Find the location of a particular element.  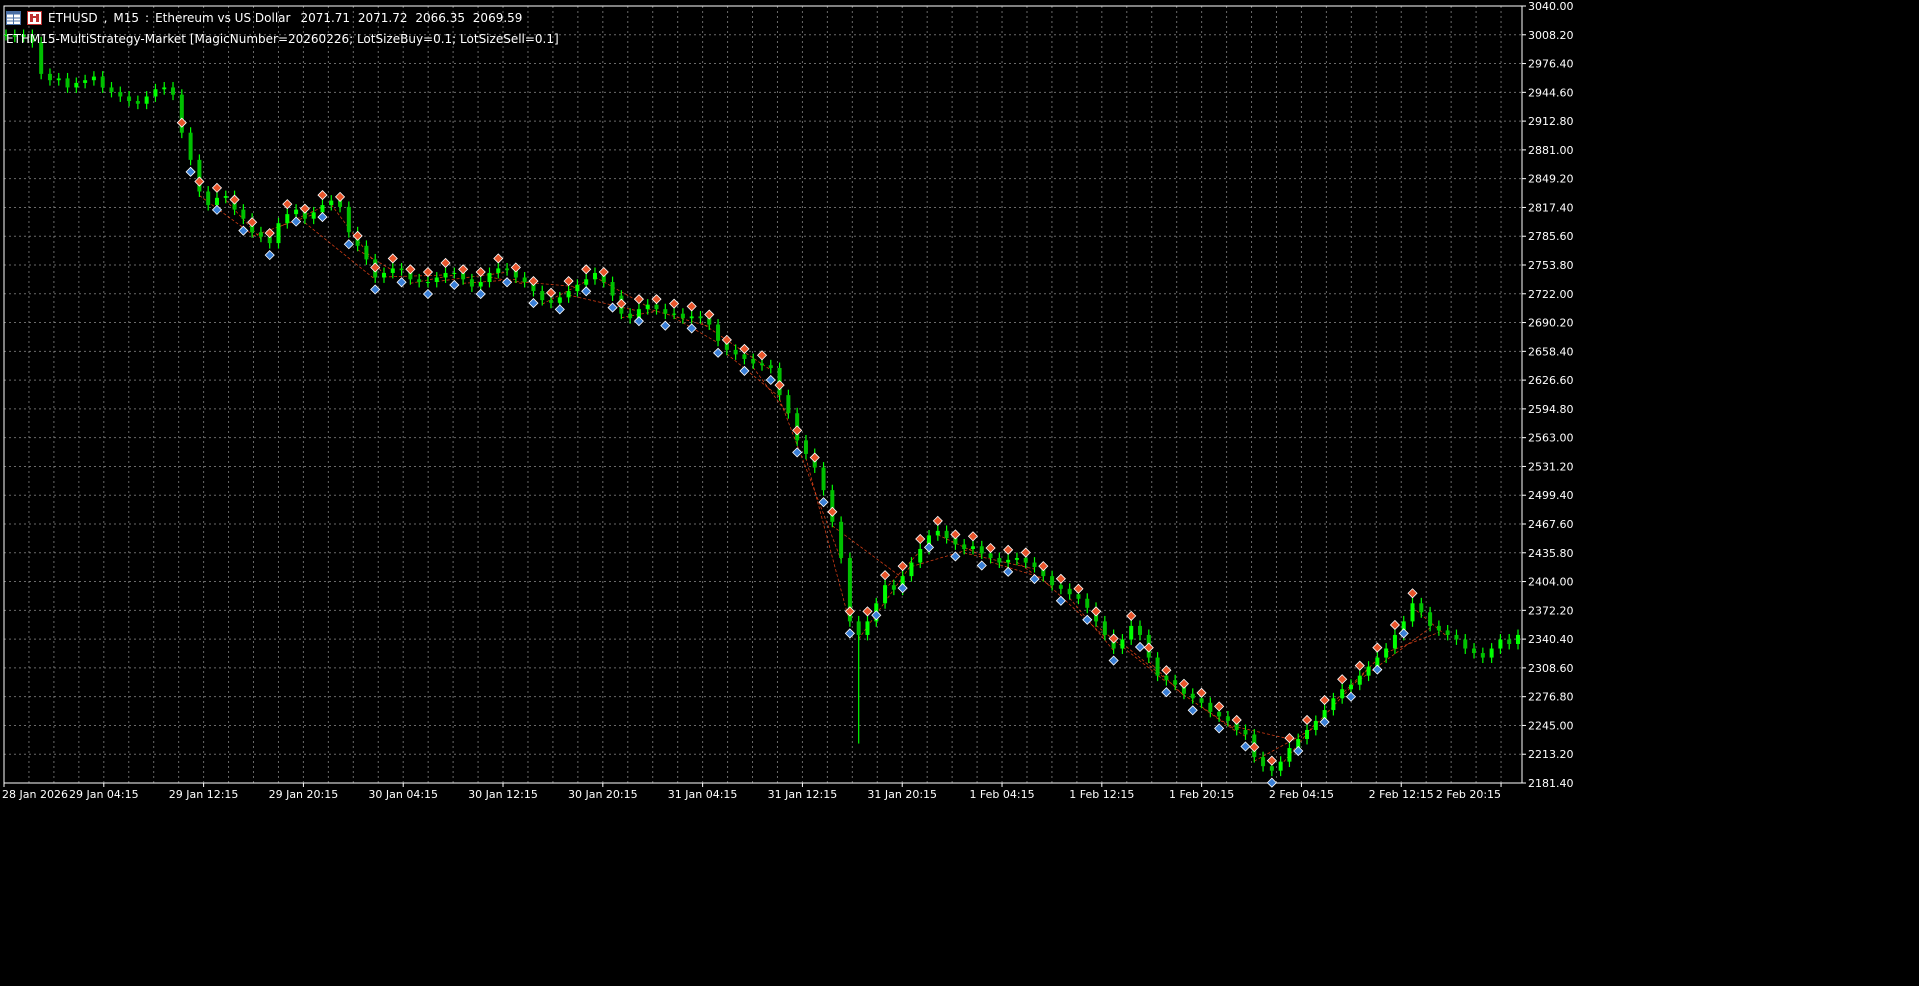

open-value: 2071.71 is located at coordinates (325, 18).